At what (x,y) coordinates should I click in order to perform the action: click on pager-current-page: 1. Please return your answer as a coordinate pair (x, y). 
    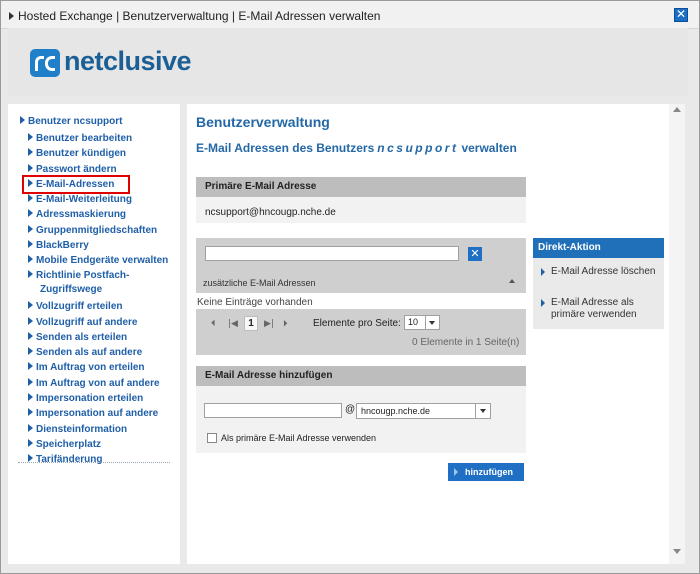
    Looking at the image, I should click on (251, 323).